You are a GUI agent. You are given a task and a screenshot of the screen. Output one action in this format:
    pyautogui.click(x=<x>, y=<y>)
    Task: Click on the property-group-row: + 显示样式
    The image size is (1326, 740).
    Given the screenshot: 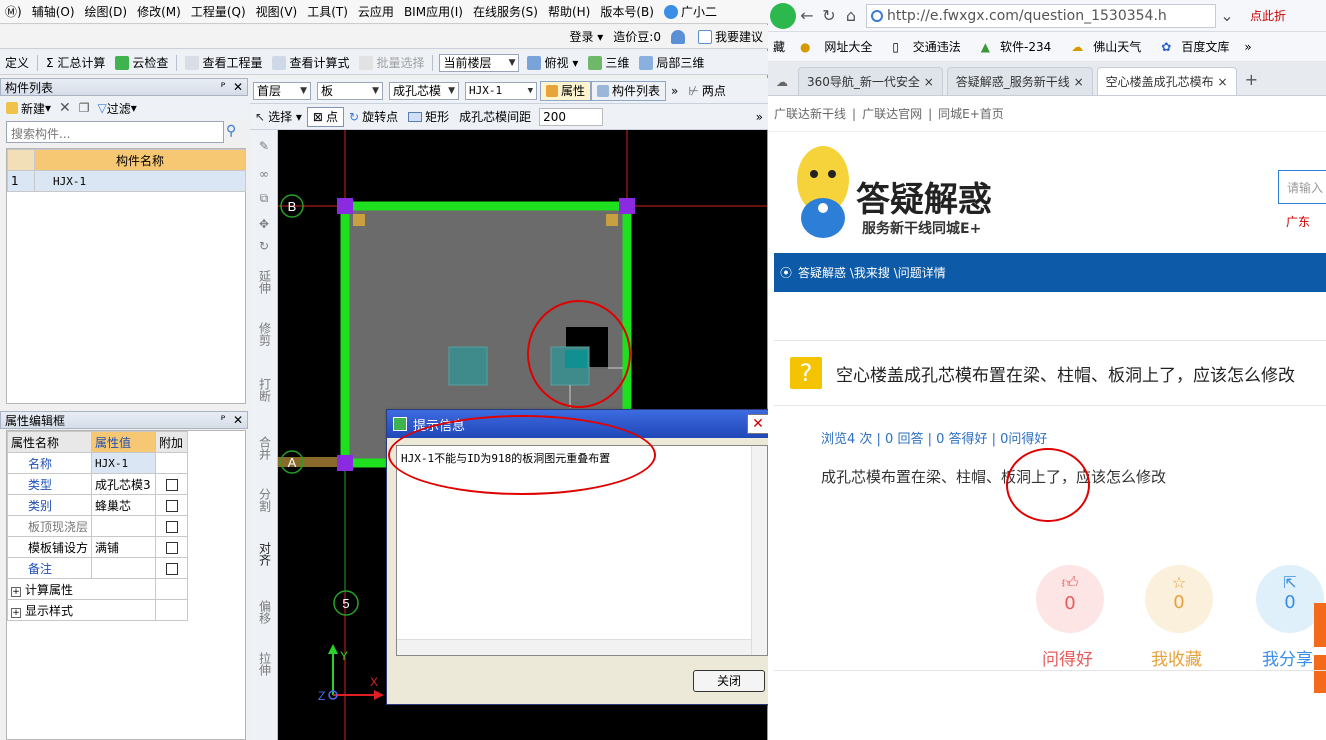 What is the action you would take?
    pyautogui.click(x=97, y=610)
    